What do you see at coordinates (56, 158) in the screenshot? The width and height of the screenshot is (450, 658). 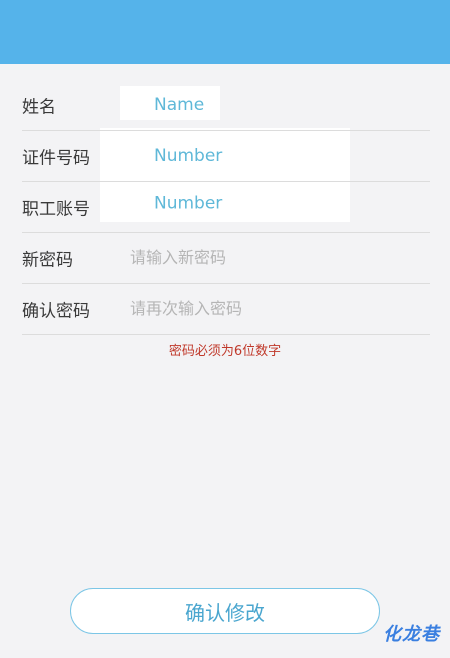 I see `id-number-label: 证件号码` at bounding box center [56, 158].